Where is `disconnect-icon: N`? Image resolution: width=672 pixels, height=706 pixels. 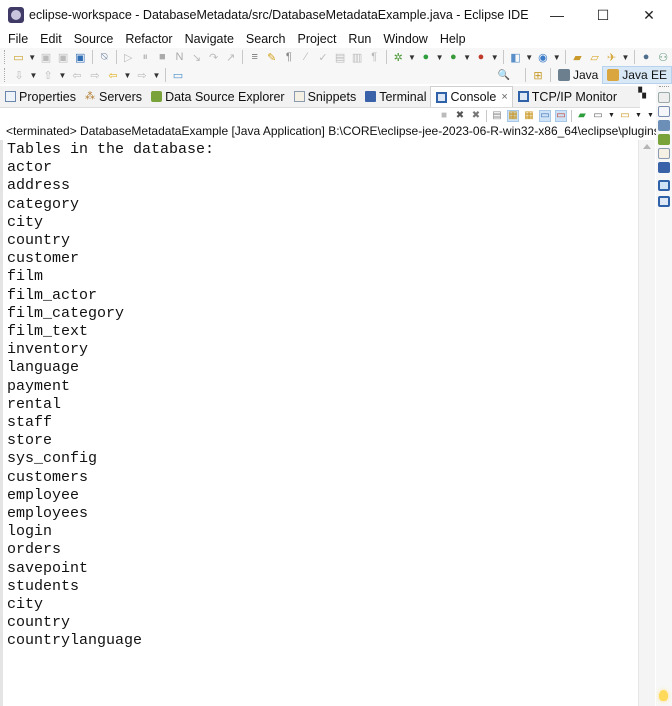 disconnect-icon: N is located at coordinates (179, 57).